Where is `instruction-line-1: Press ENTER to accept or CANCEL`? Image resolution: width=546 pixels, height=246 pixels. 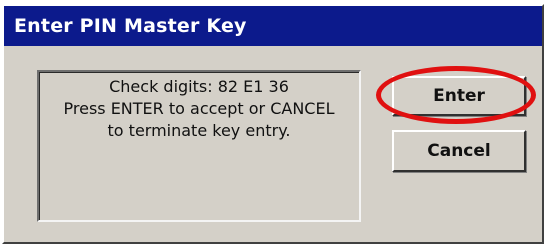
instruction-line-1: Press ENTER to accept or CANCEL is located at coordinates (199, 108).